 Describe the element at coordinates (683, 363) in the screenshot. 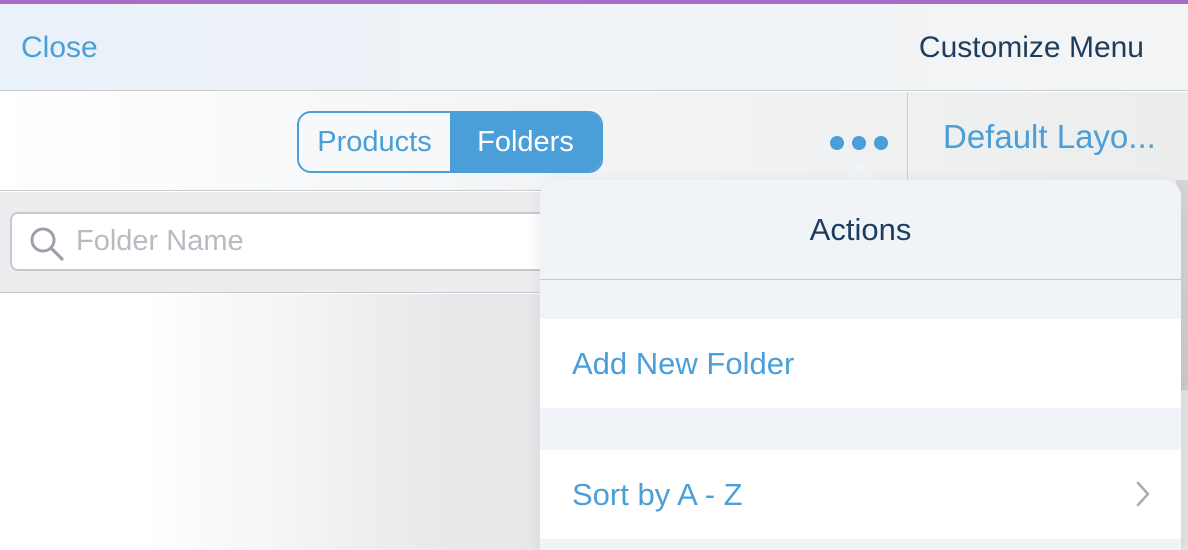

I see `action-label: Add New Folder` at that location.